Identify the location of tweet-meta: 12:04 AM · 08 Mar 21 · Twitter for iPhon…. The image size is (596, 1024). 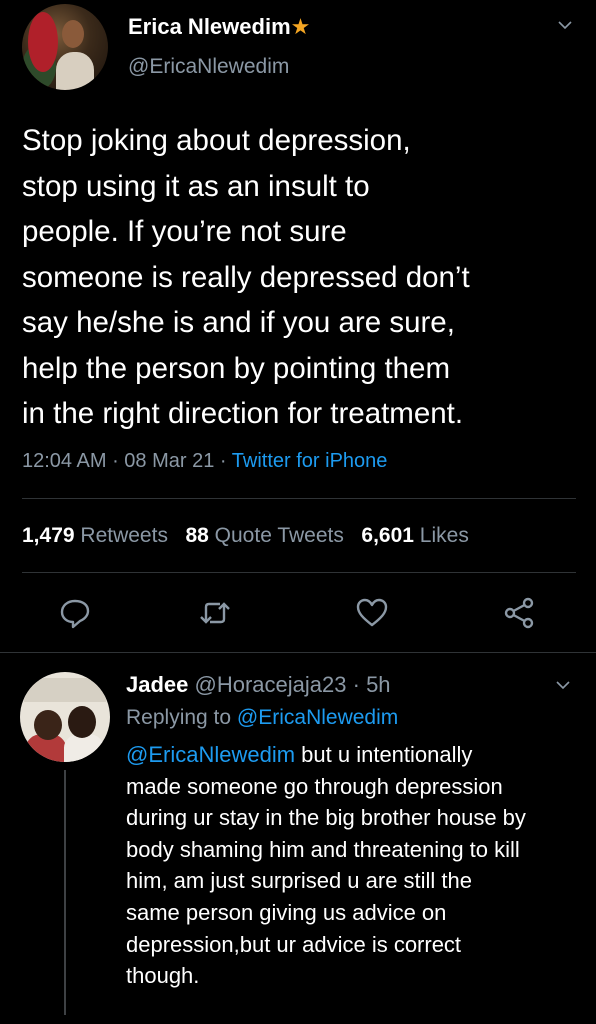
(205, 461).